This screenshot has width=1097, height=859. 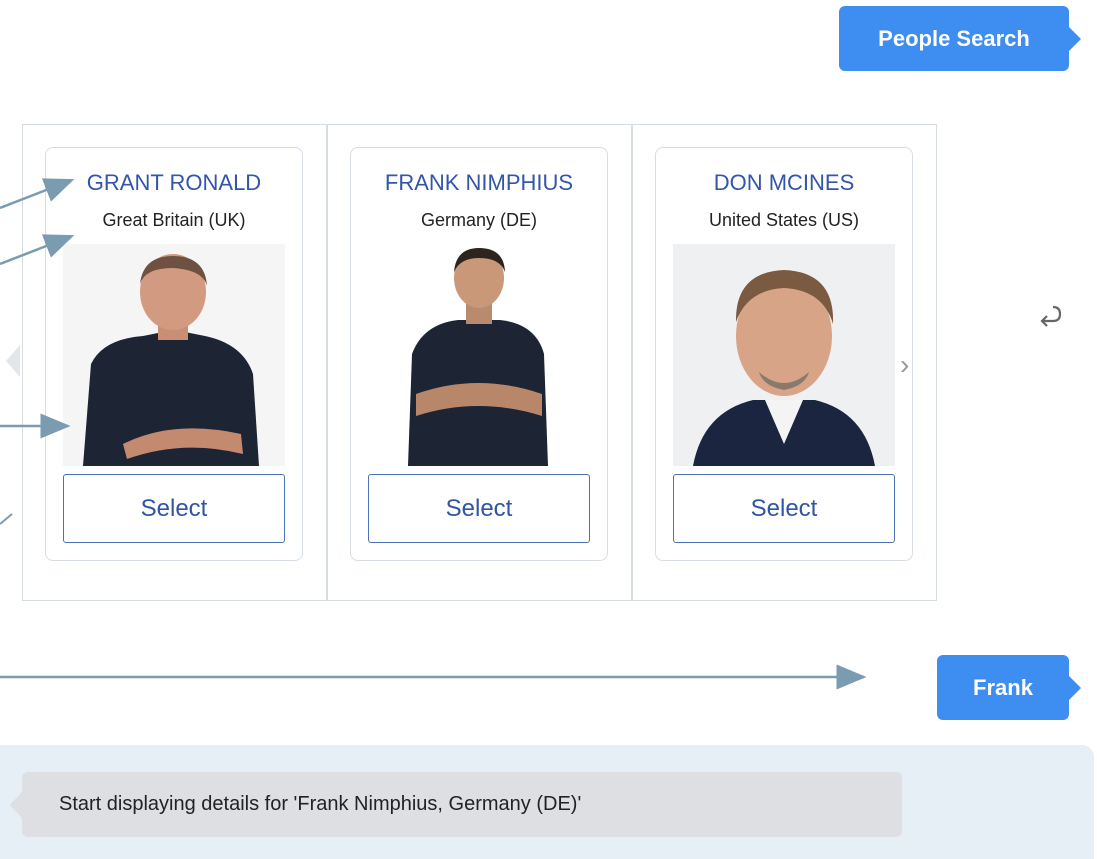 I want to click on person-country: Great Britain (UK), so click(x=174, y=220).